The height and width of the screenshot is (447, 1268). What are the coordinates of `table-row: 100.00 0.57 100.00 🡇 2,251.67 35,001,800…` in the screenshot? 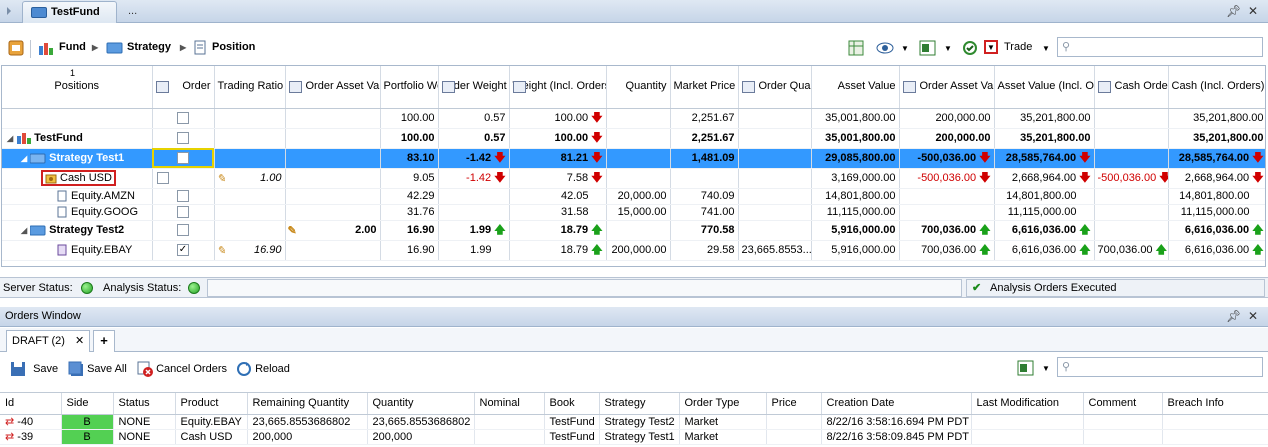 It's located at (633, 118).